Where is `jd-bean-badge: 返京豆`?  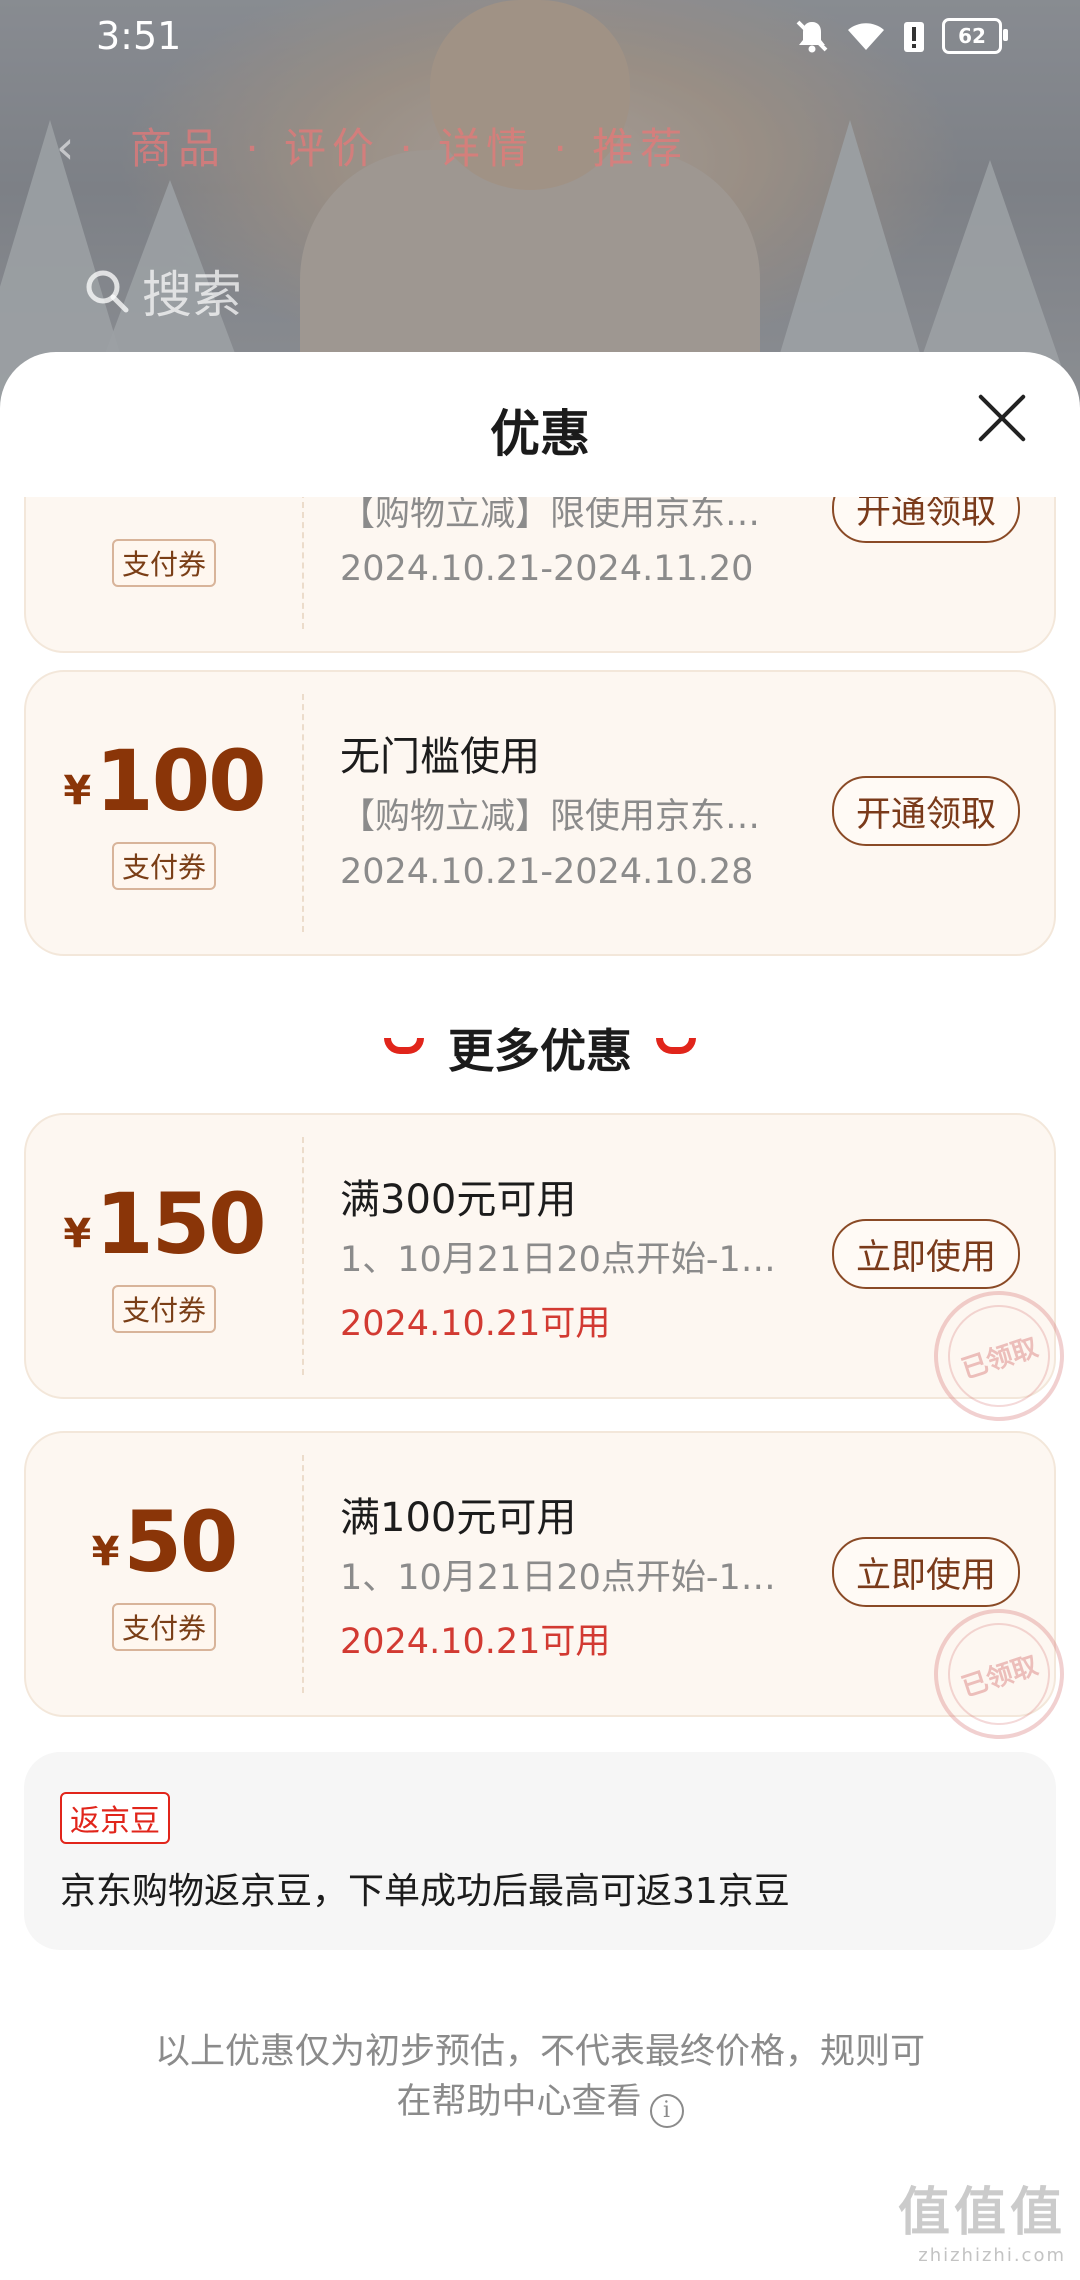 jd-bean-badge: 返京豆 is located at coordinates (115, 1818).